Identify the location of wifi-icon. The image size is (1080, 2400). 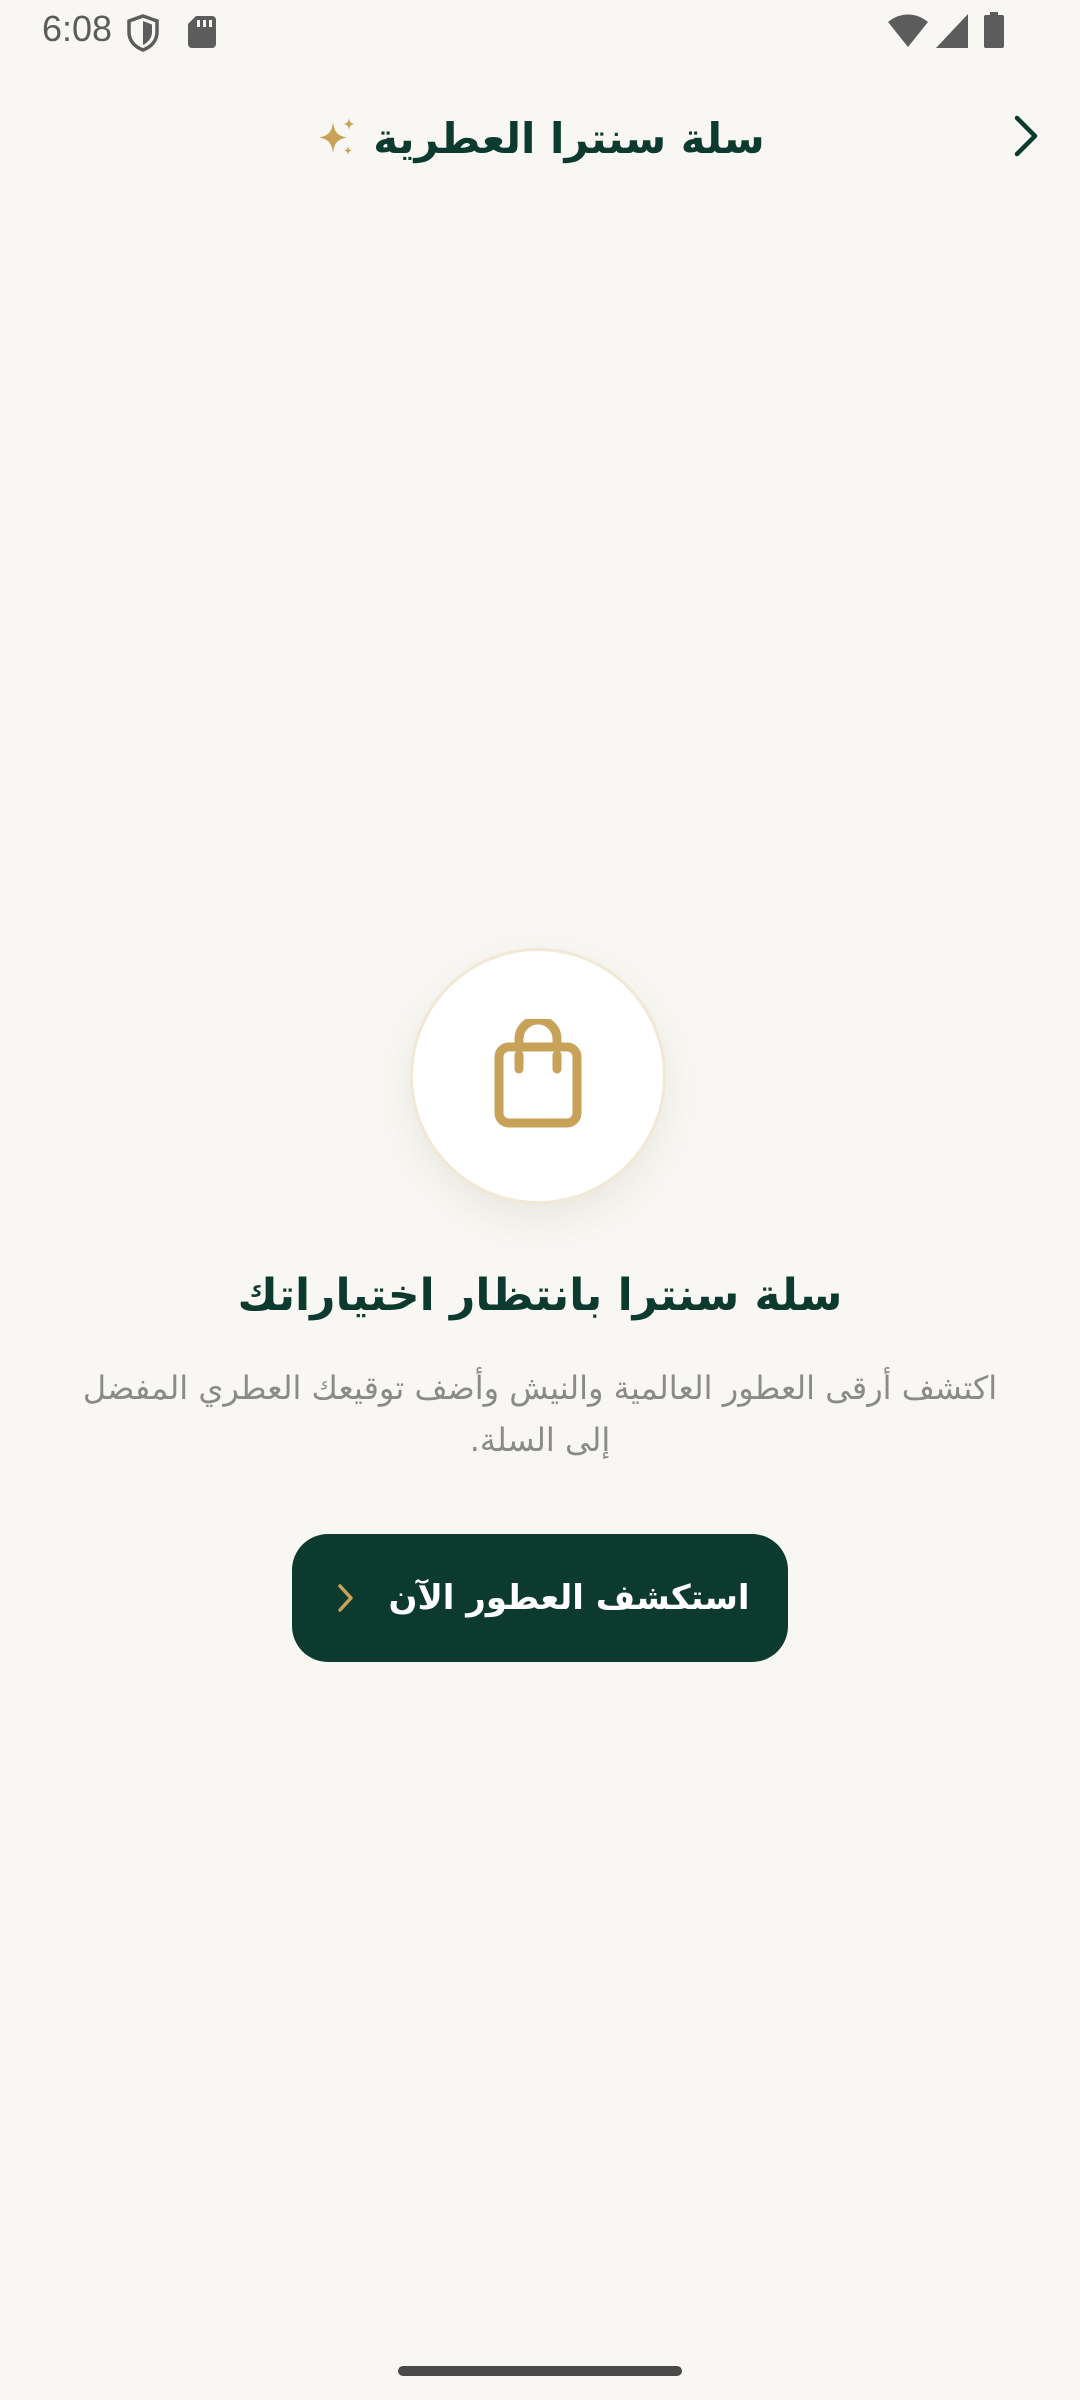
(908, 33).